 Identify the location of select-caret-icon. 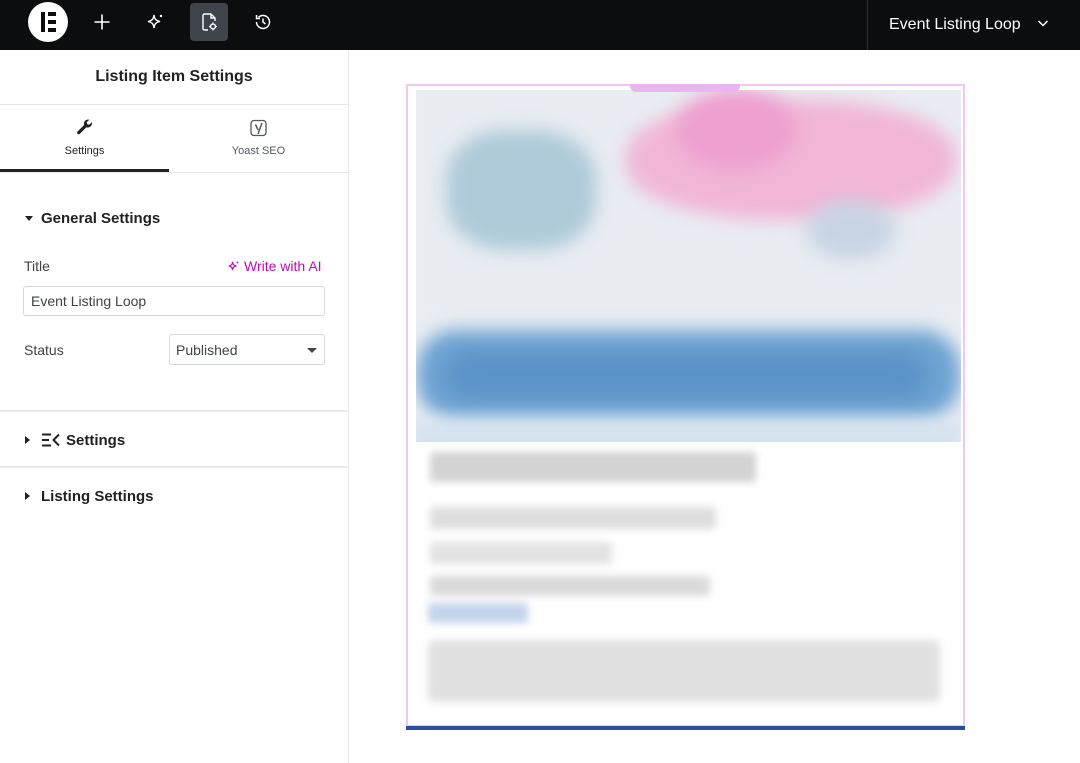
(312, 350).